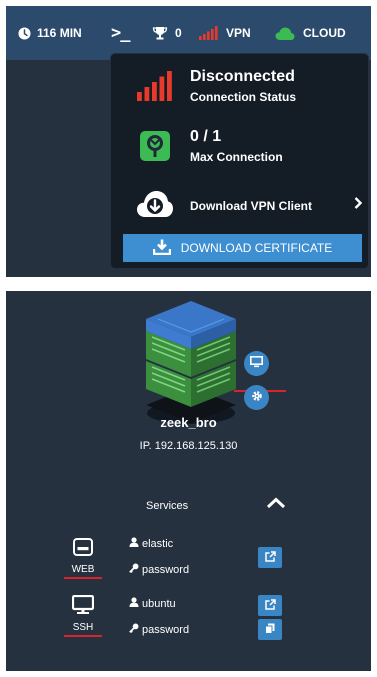 This screenshot has width=377, height=677. I want to click on download-certificate-label: DOWNLOAD CERTIFICATE, so click(256, 248).